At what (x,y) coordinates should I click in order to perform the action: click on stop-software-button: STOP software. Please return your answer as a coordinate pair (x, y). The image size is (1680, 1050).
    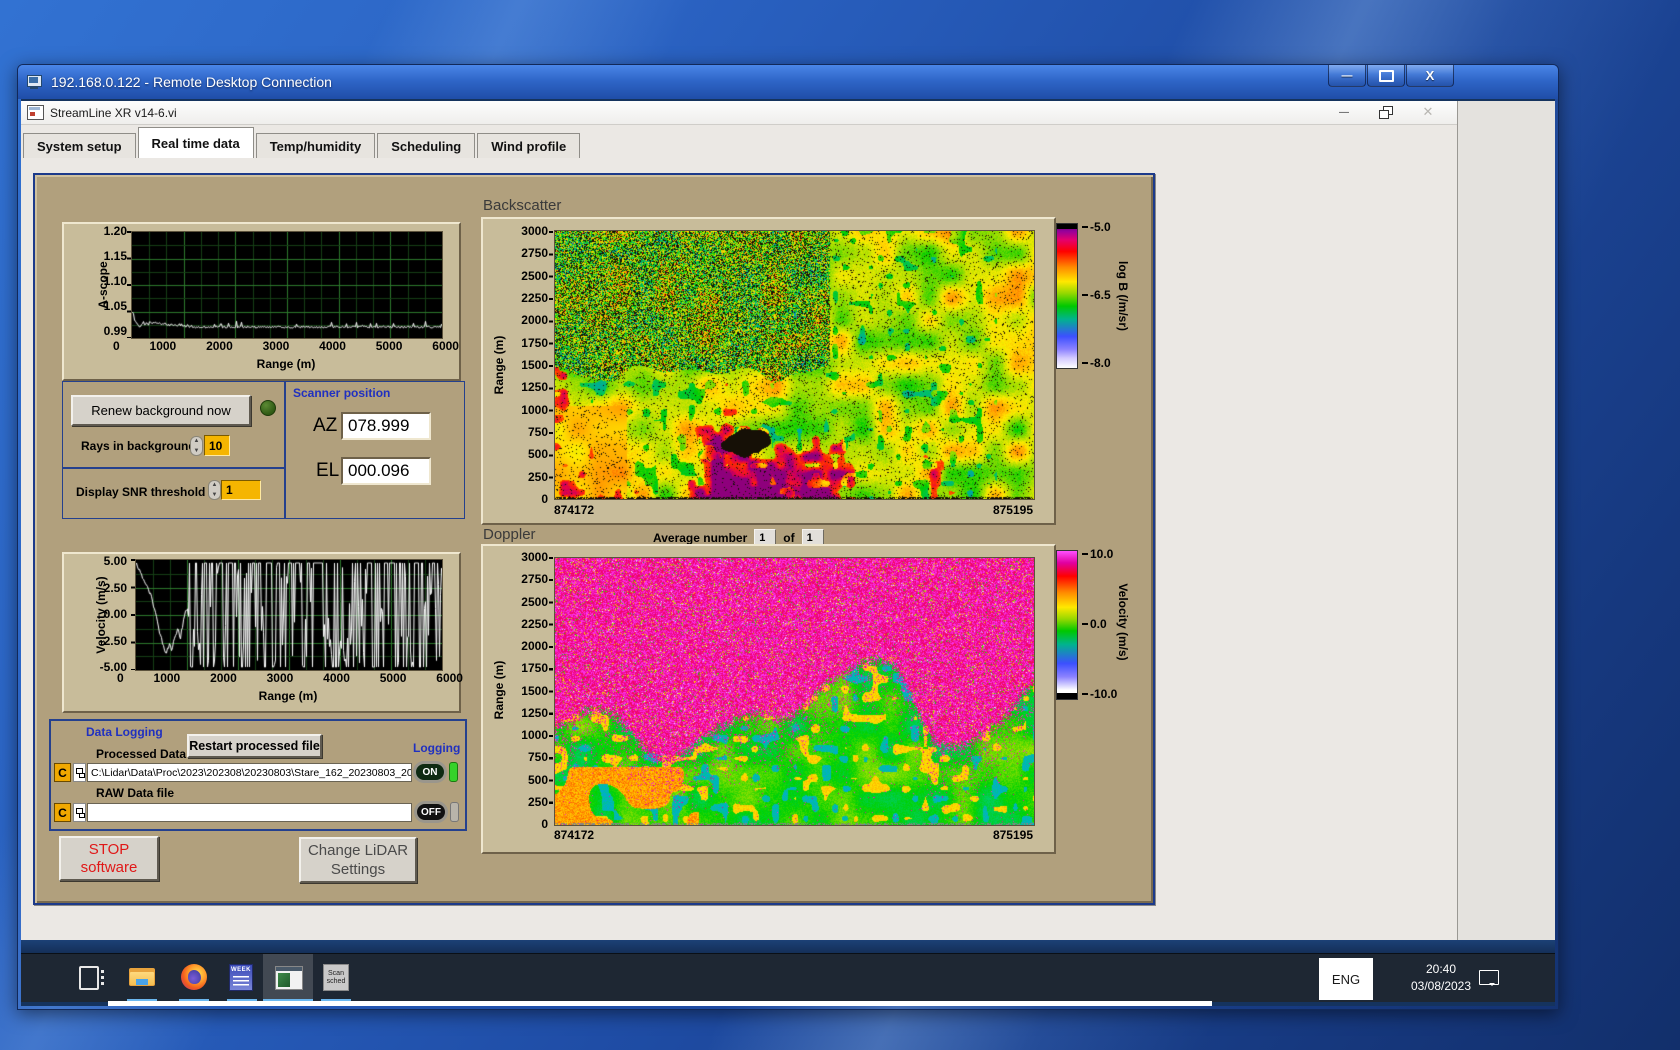
    Looking at the image, I should click on (109, 858).